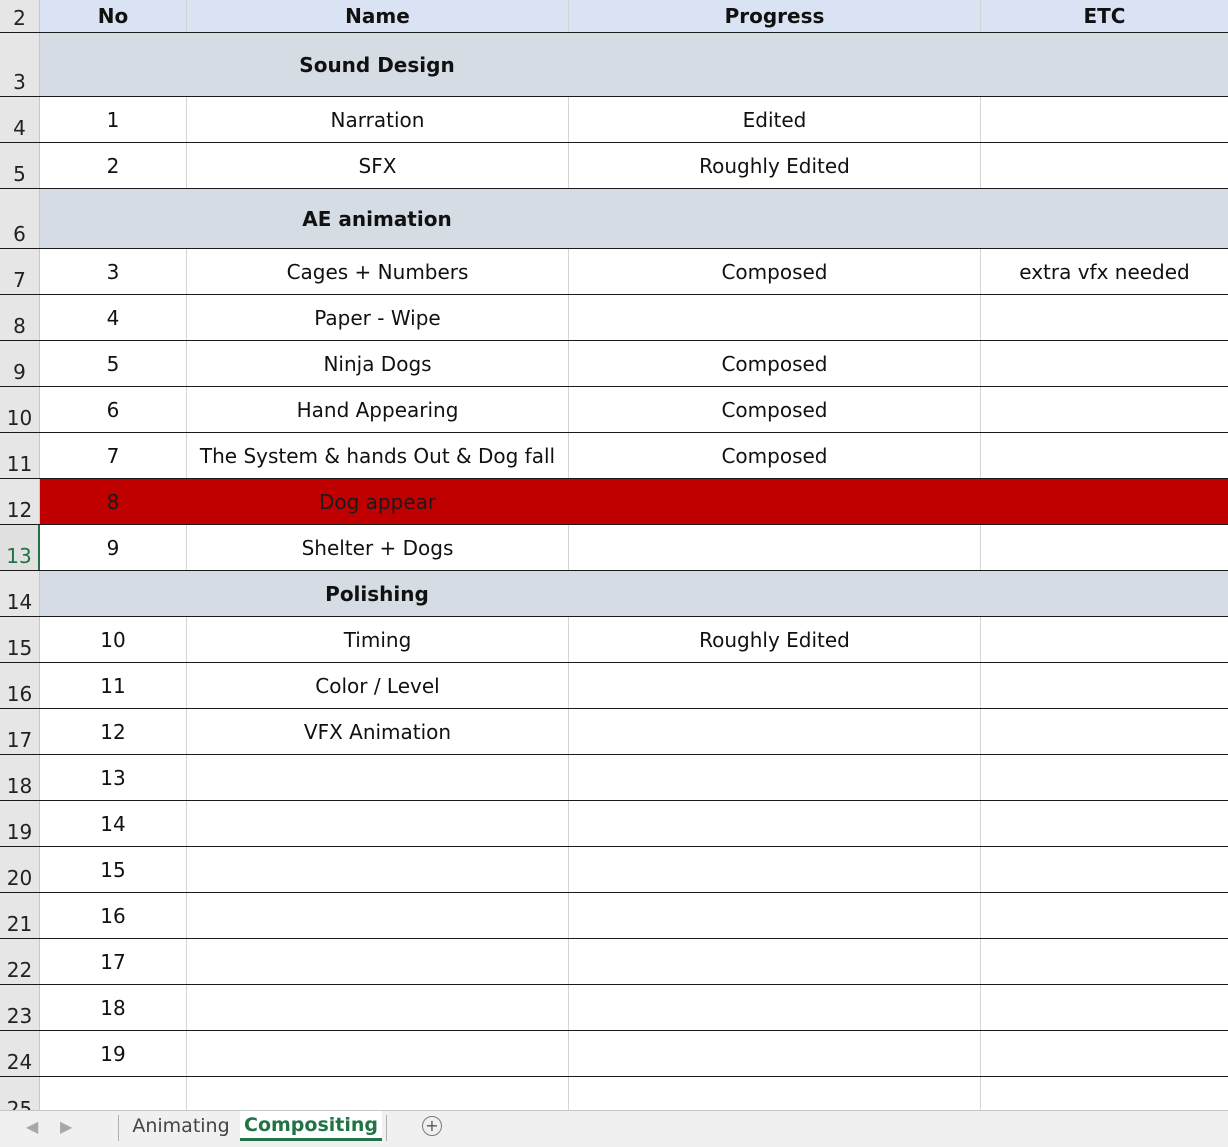  Describe the element at coordinates (113, 869) in the screenshot. I see `cell-no: 15` at that location.